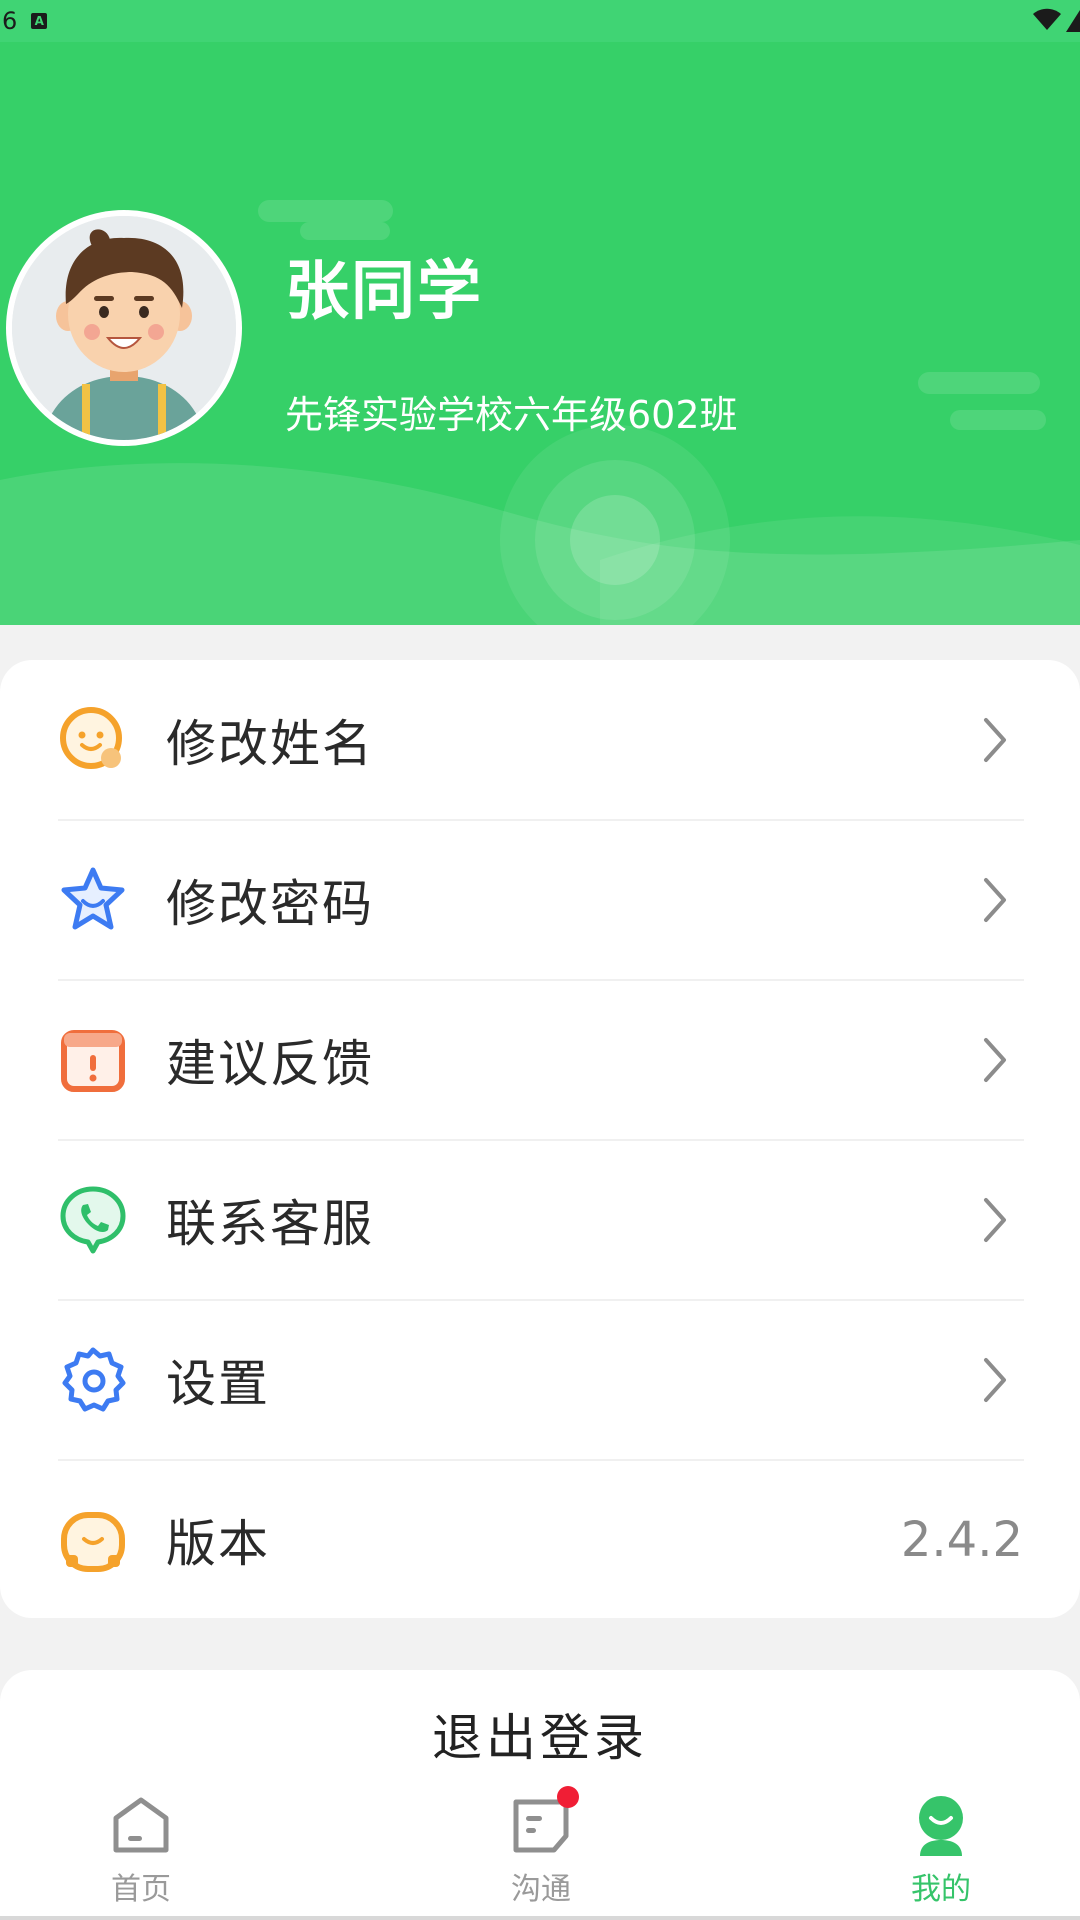 This screenshot has width=1080, height=1920. Describe the element at coordinates (541, 1889) in the screenshot. I see `nav-label: 沟通` at that location.